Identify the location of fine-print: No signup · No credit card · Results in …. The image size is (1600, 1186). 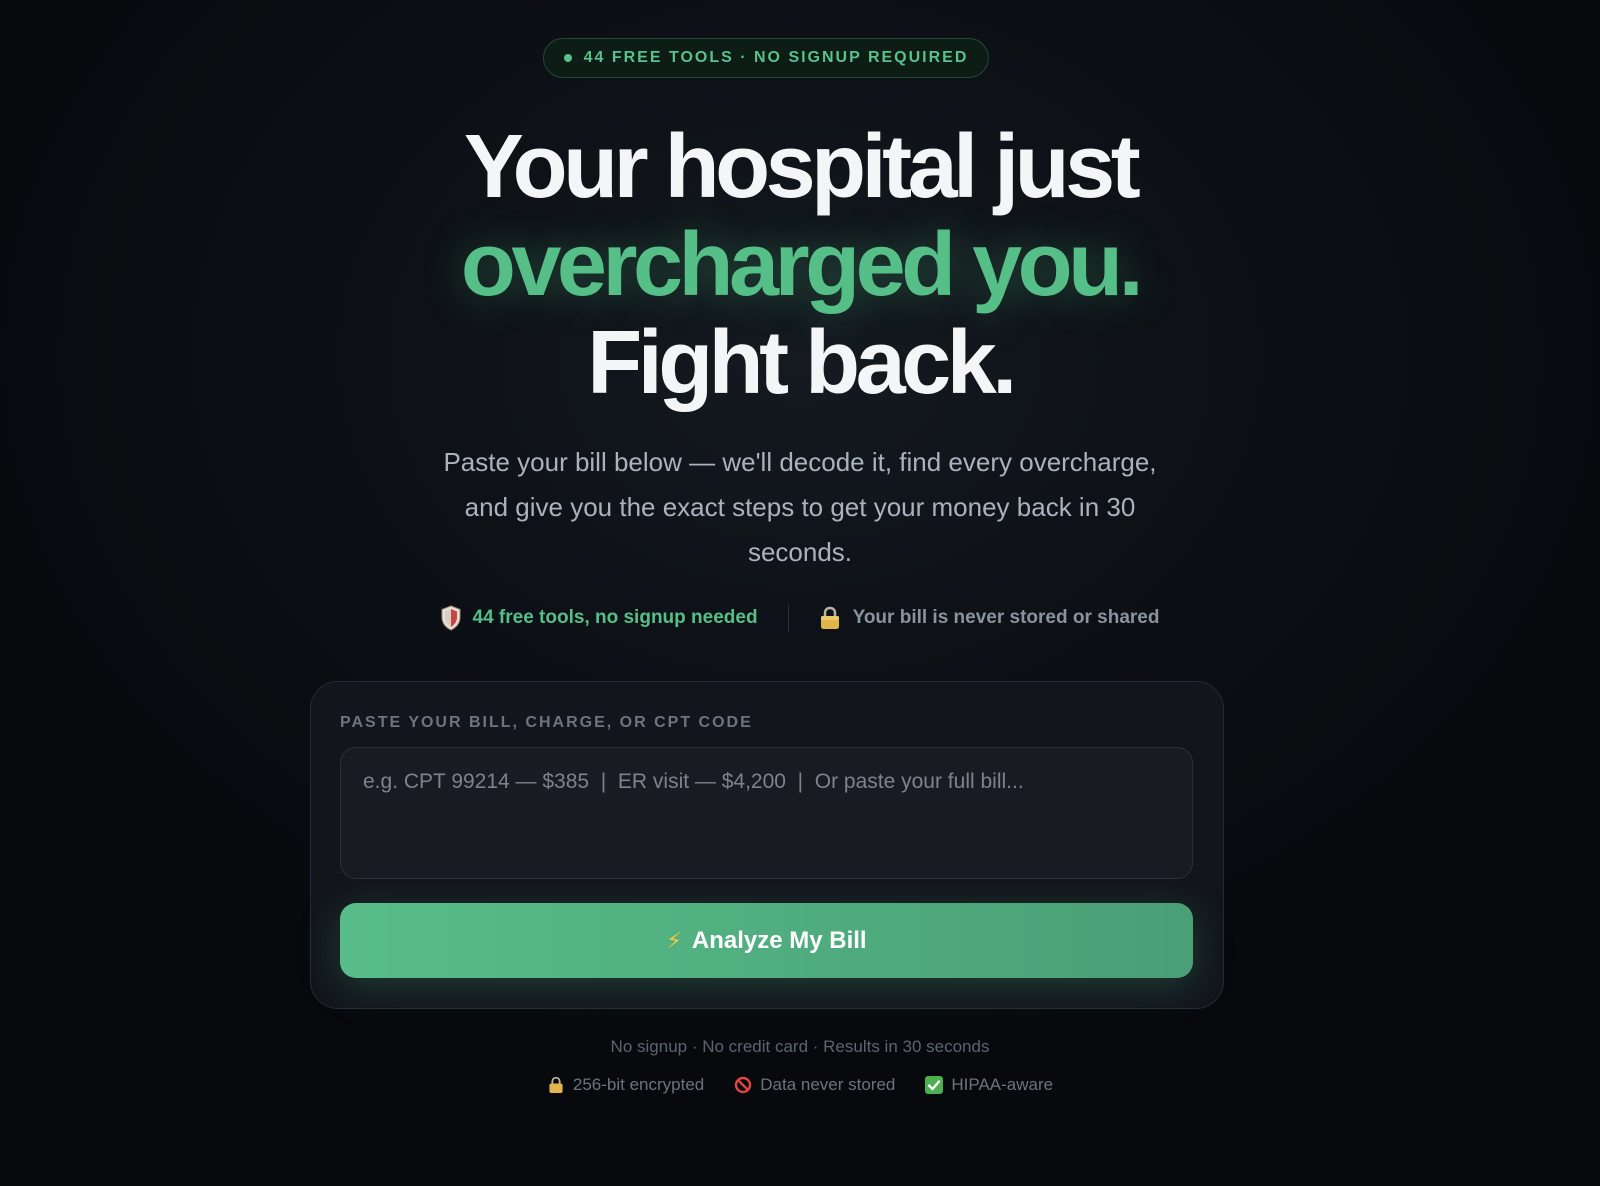
(800, 1046).